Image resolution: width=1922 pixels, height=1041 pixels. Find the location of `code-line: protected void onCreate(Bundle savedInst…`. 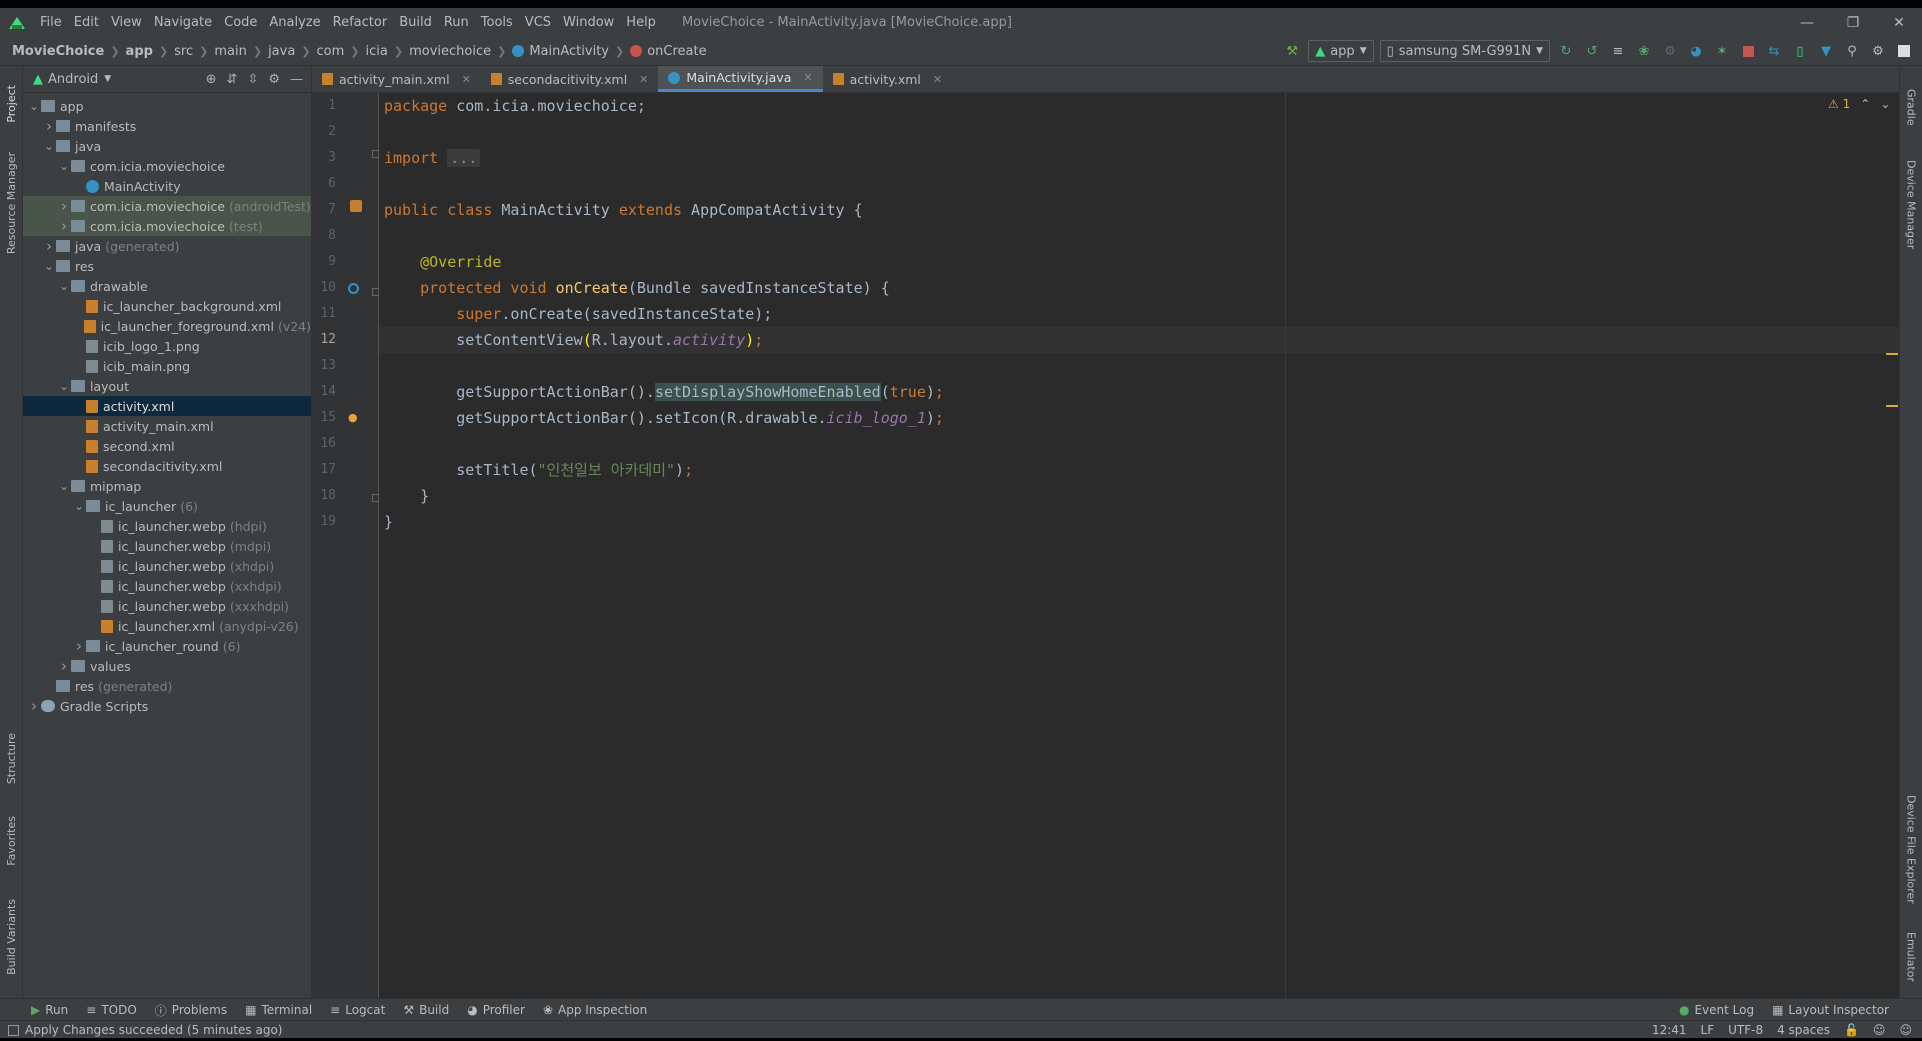

code-line: protected void onCreate(Bundle savedInst… is located at coordinates (637, 288).